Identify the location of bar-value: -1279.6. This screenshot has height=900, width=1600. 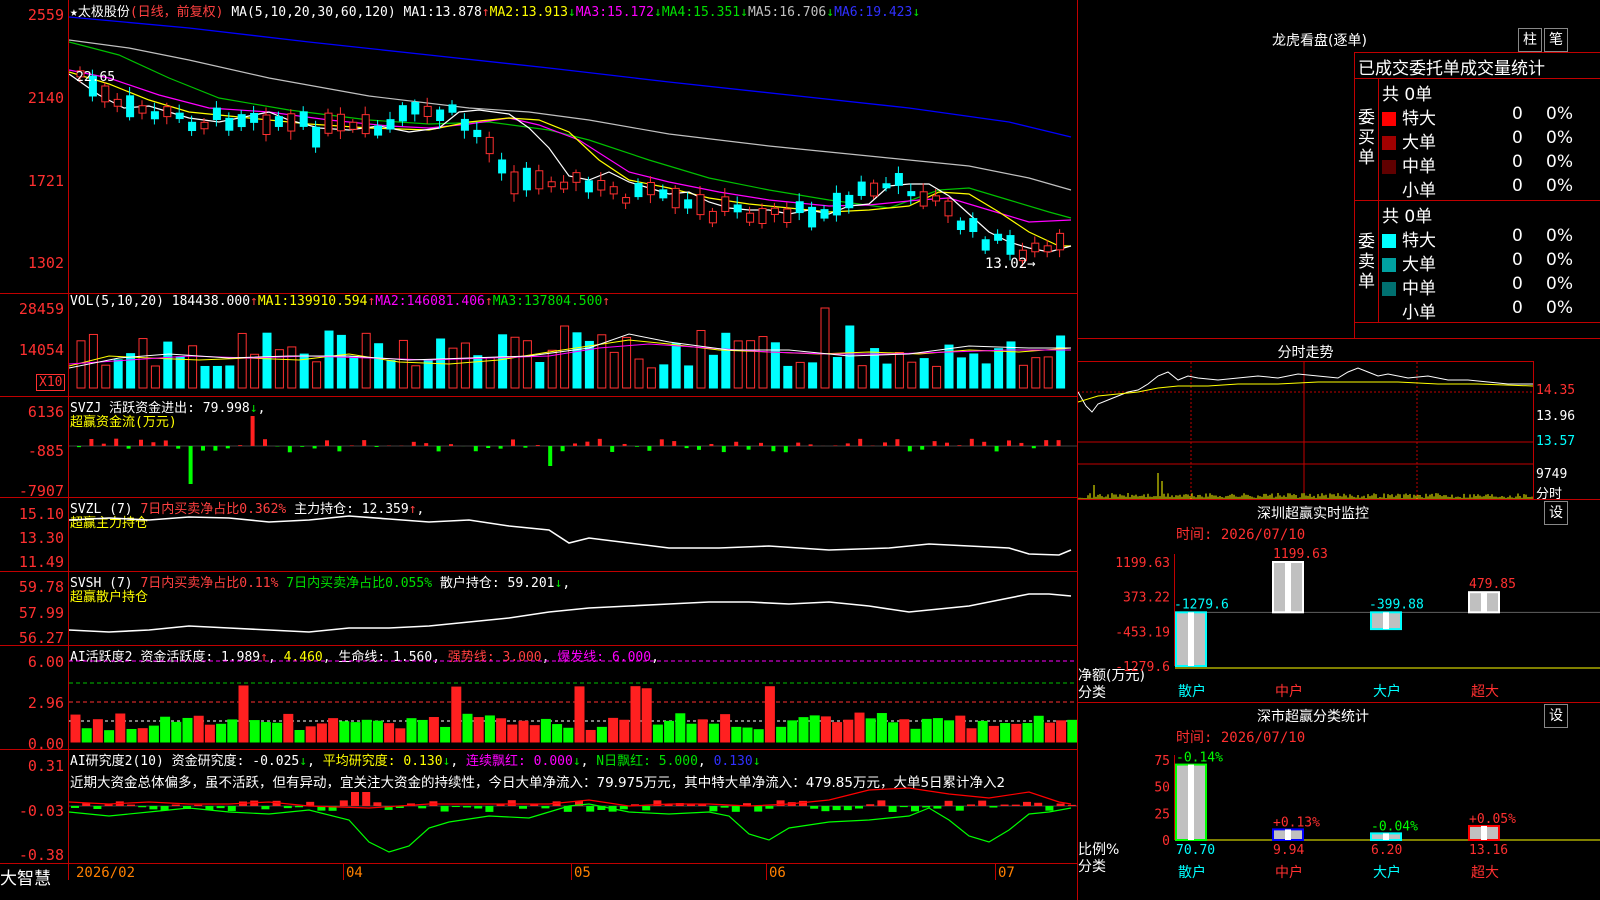
(1201, 604).